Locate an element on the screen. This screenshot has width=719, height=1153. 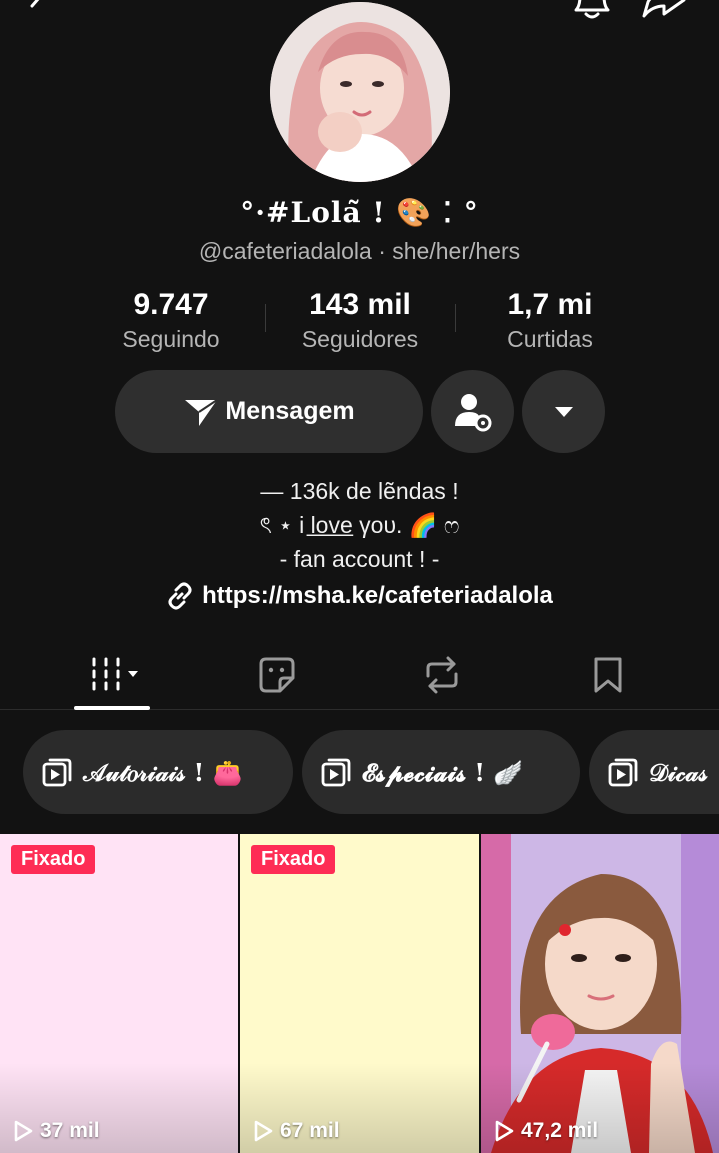
repost-icon is located at coordinates (442, 675).